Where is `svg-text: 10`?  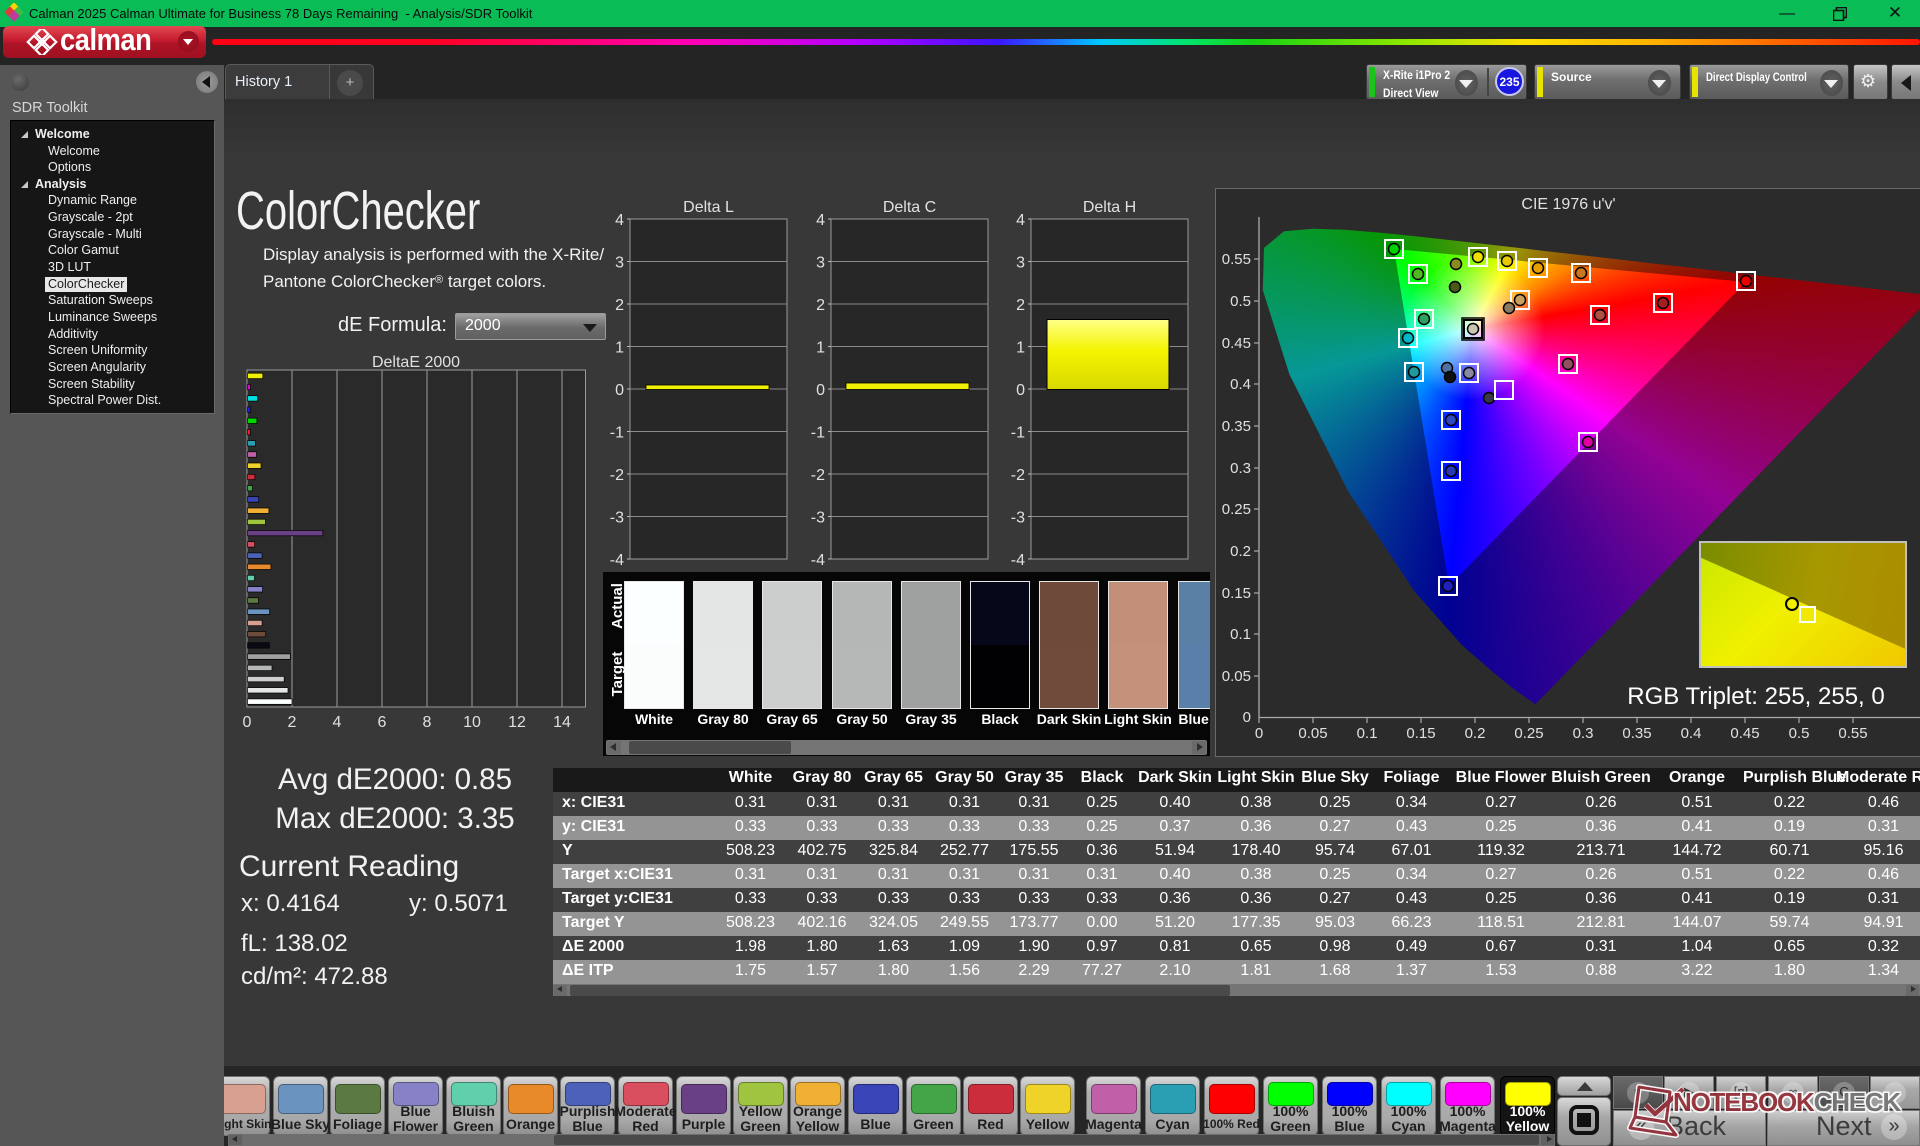 svg-text: 10 is located at coordinates (472, 722).